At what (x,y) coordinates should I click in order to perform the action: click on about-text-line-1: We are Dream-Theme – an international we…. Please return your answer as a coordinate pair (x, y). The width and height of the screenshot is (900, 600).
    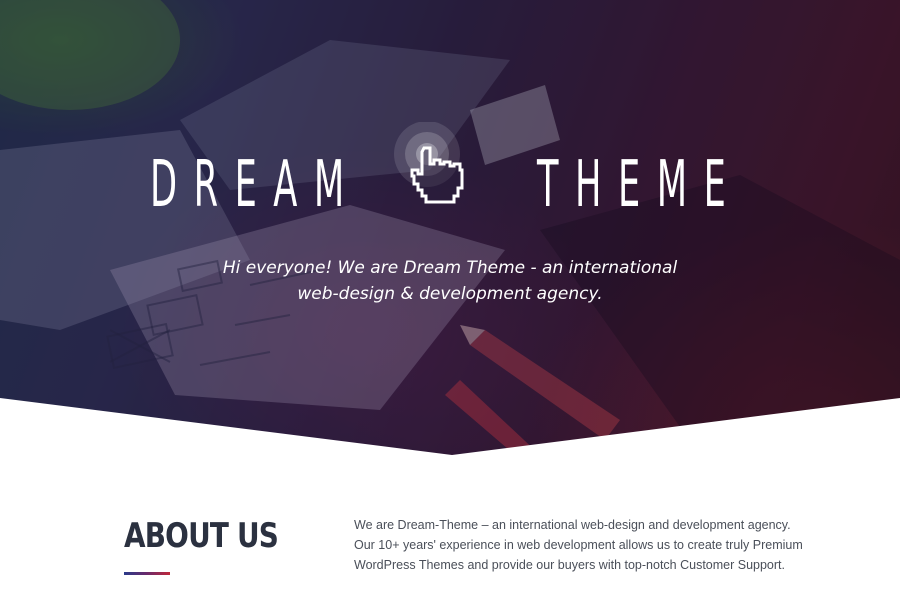
    Looking at the image, I should click on (572, 525).